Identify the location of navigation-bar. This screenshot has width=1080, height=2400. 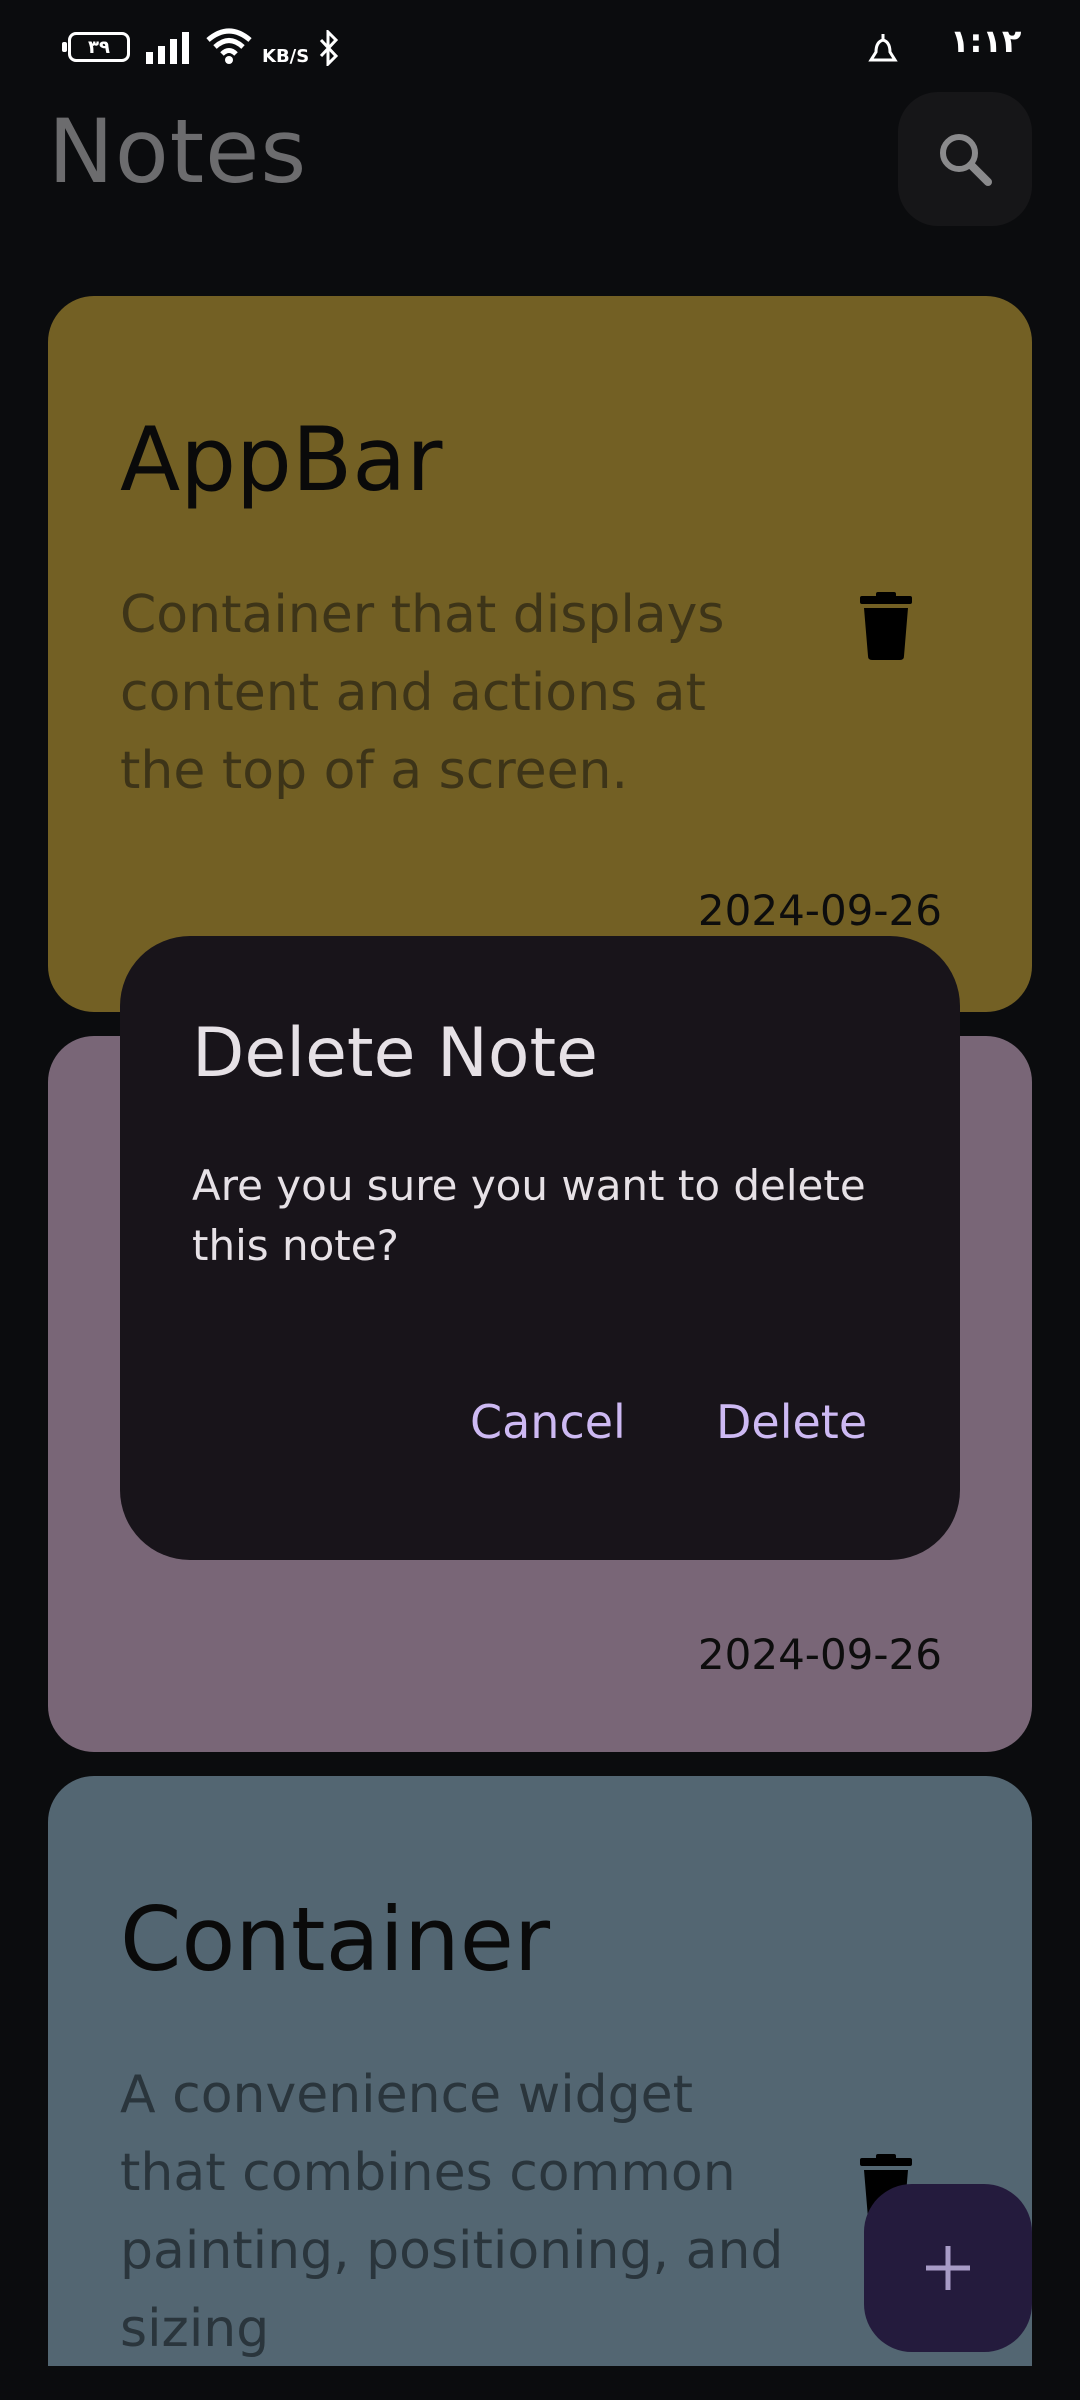
(540, 2383).